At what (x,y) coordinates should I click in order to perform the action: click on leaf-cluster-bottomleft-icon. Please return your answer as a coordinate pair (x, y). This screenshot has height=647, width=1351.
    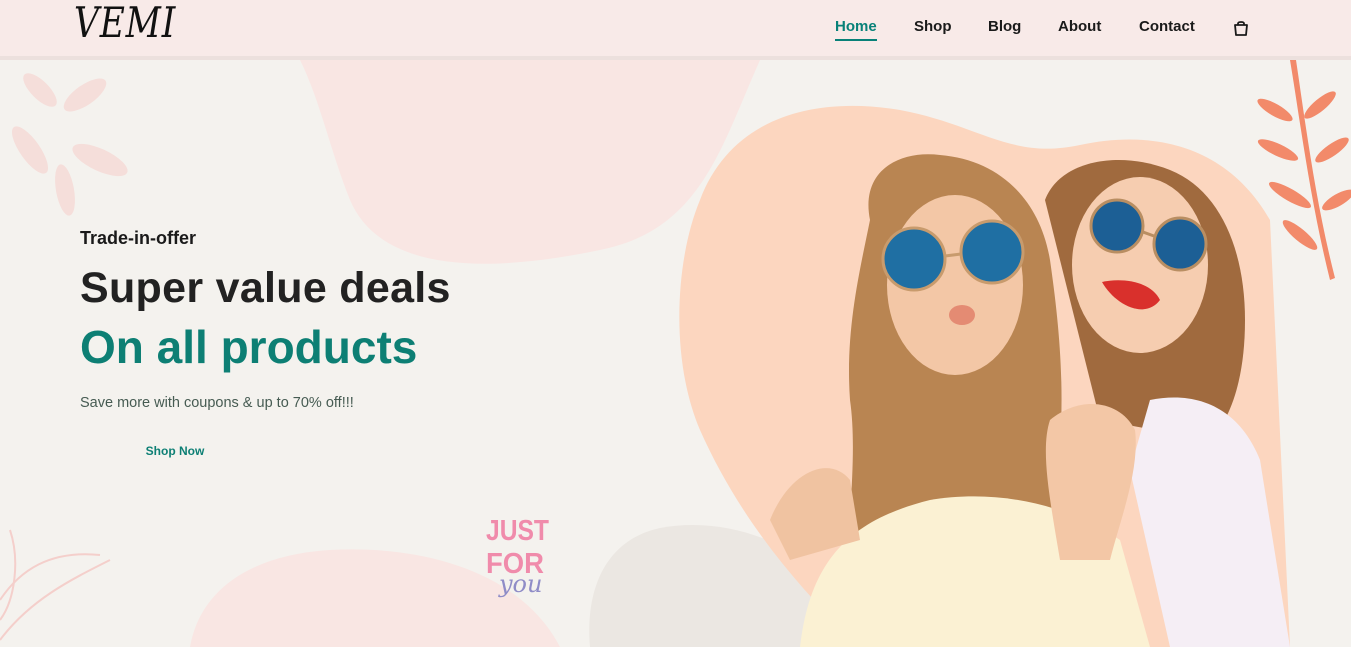
    Looking at the image, I should click on (55, 585).